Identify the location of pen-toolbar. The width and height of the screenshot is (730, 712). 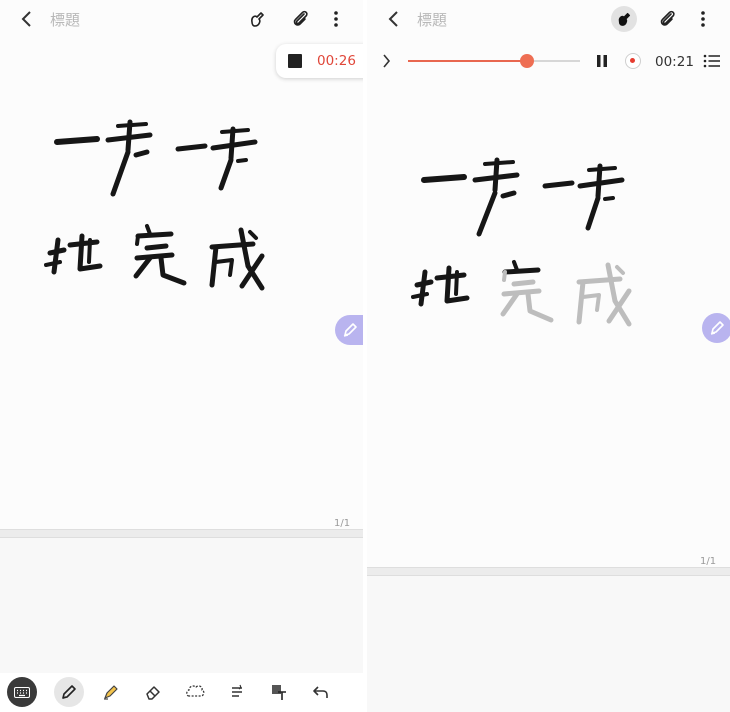
(181, 692).